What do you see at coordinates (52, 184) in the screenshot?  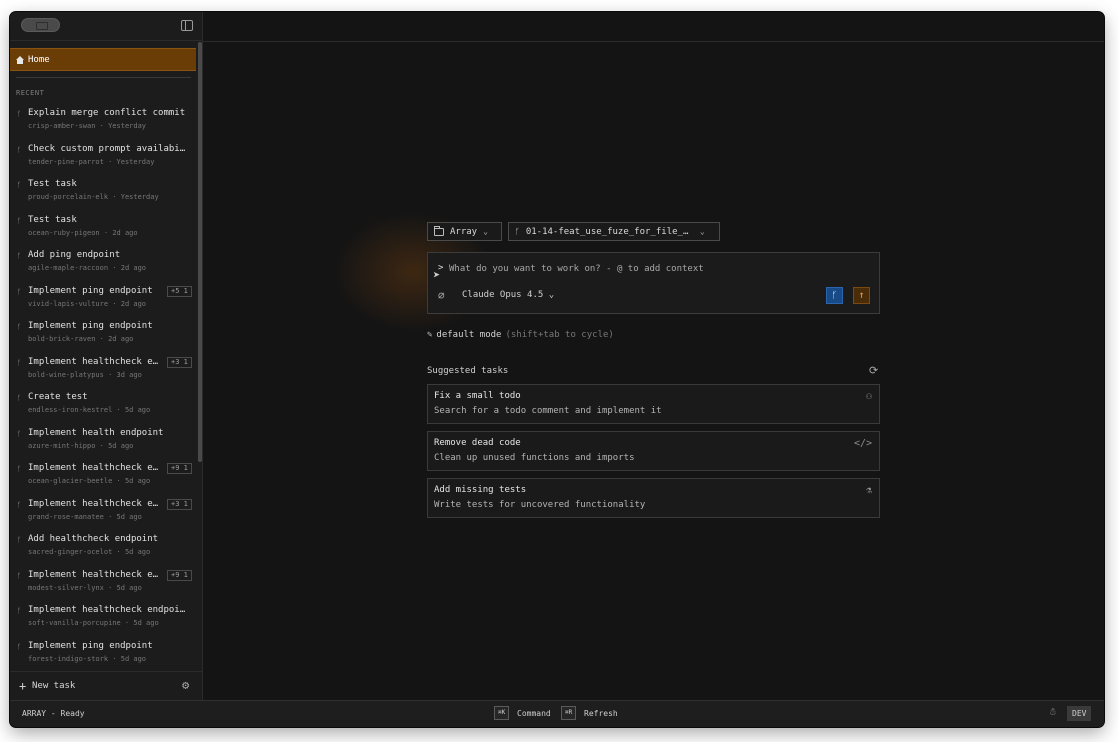 I see `task-title: Test task` at bounding box center [52, 184].